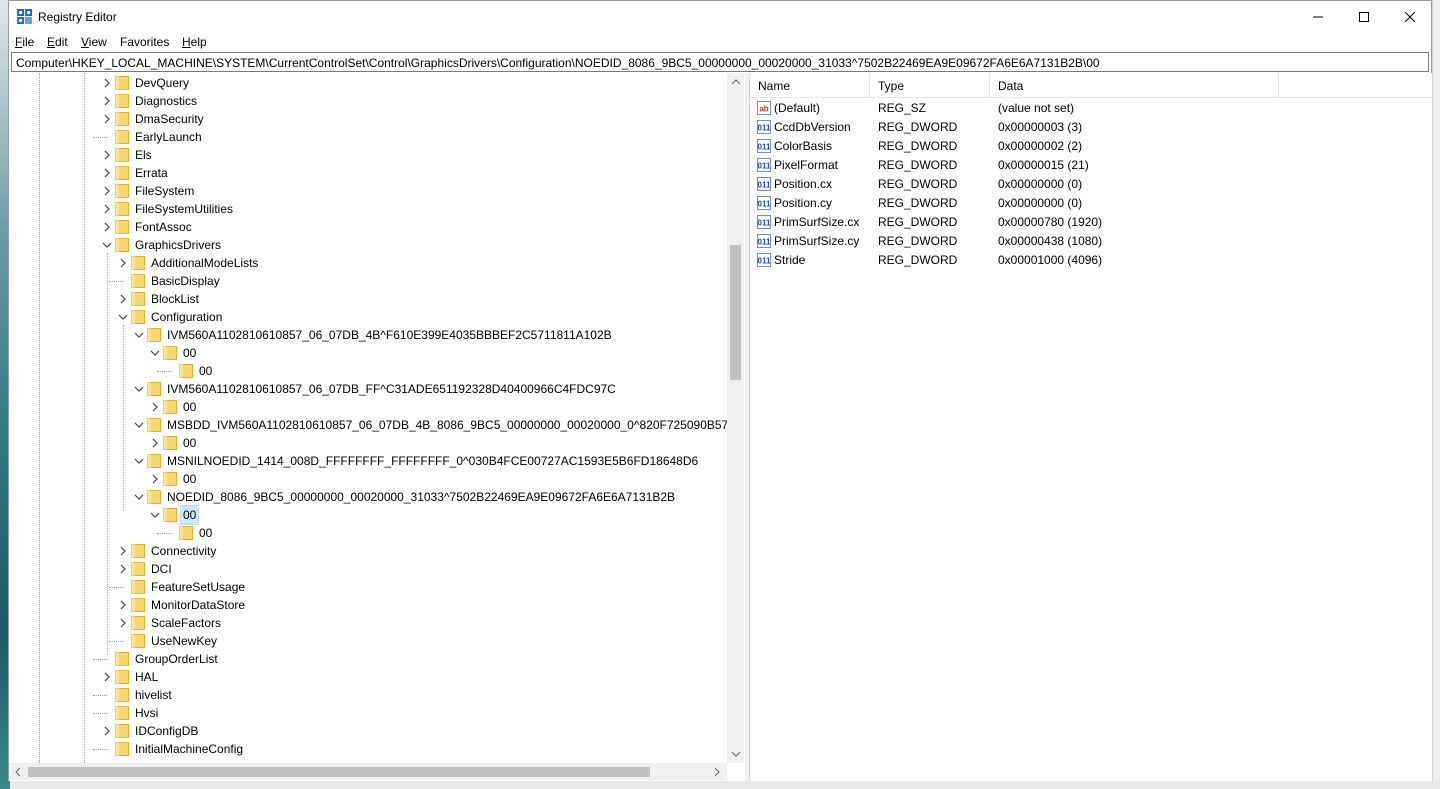 The height and width of the screenshot is (789, 1440). What do you see at coordinates (1091, 108) in the screenshot?
I see `value-row: ab (Default) REG_SZ (value not set)` at bounding box center [1091, 108].